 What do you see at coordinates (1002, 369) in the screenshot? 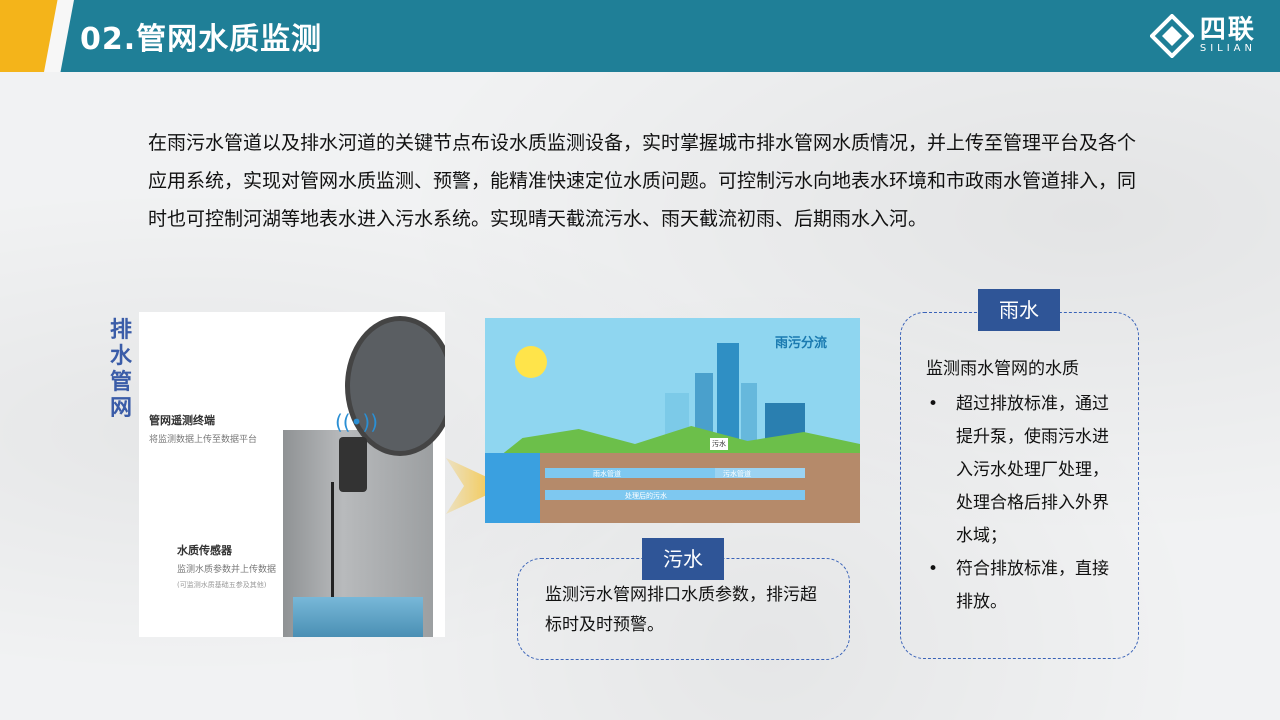
I see `rain-heading: 监测雨水管网的水质` at bounding box center [1002, 369].